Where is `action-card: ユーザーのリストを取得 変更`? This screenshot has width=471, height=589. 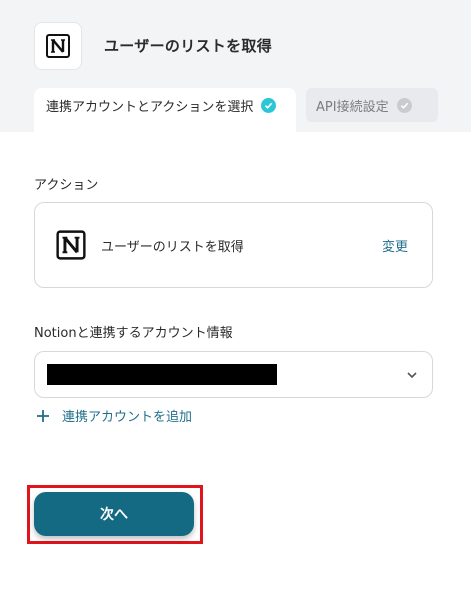
action-card: ユーザーのリストを取得 変更 is located at coordinates (233, 245).